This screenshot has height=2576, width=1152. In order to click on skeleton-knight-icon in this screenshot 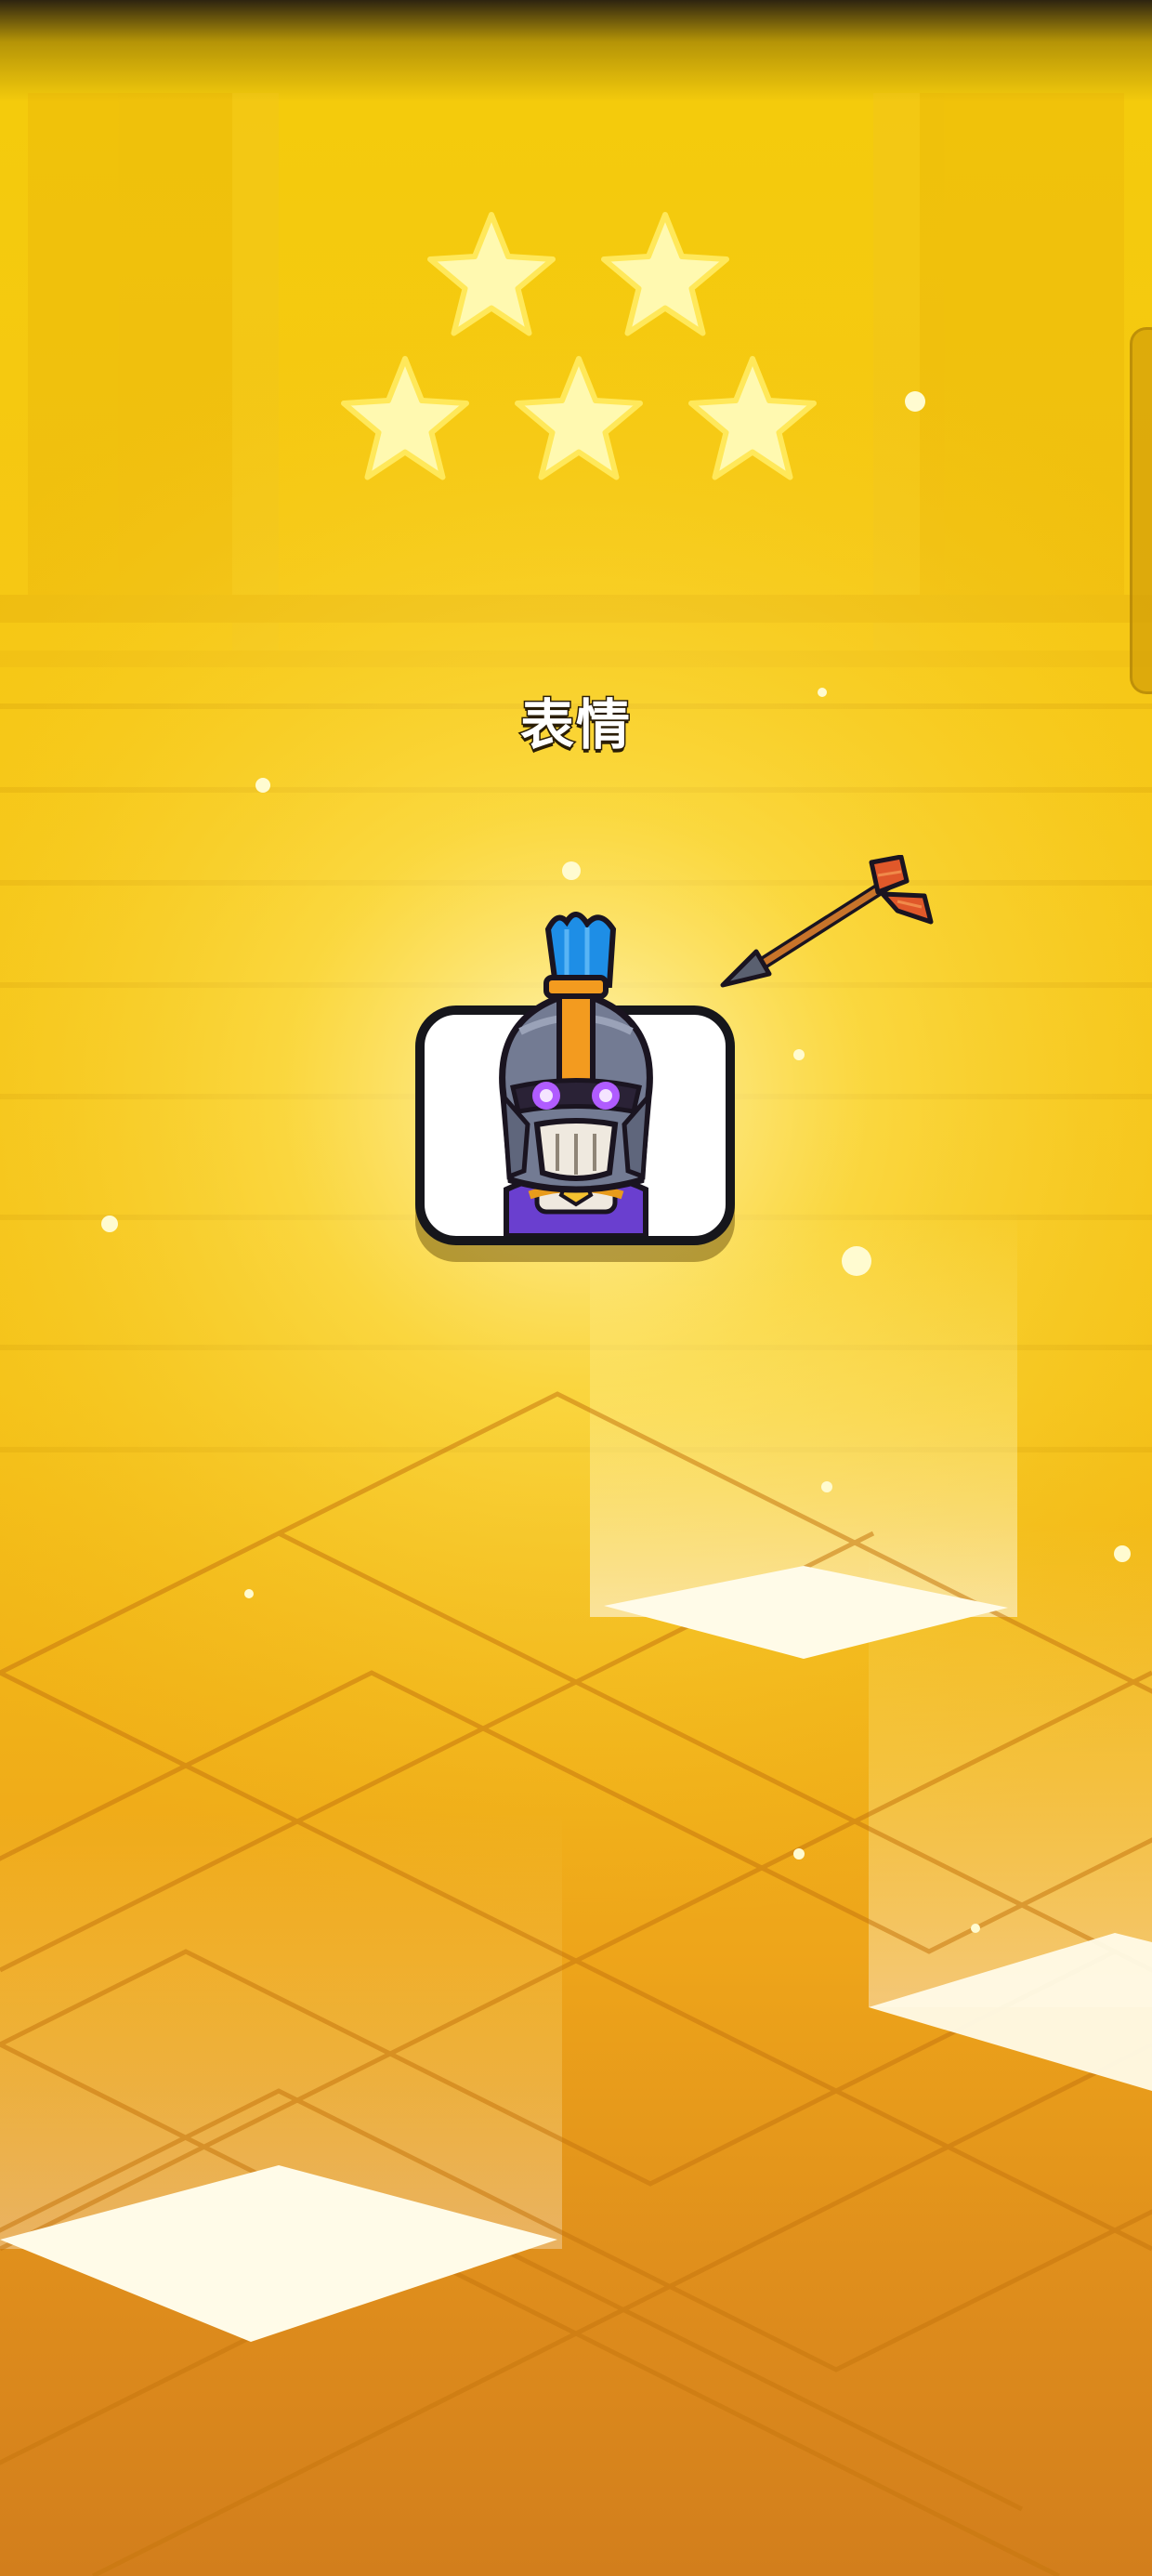, I will do `click(576, 1074)`.